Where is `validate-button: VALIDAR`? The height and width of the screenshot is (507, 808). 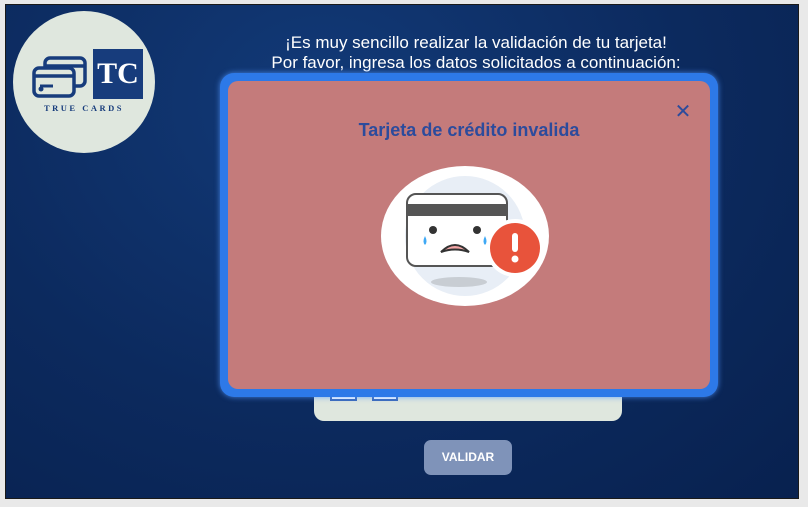 validate-button: VALIDAR is located at coordinates (468, 457).